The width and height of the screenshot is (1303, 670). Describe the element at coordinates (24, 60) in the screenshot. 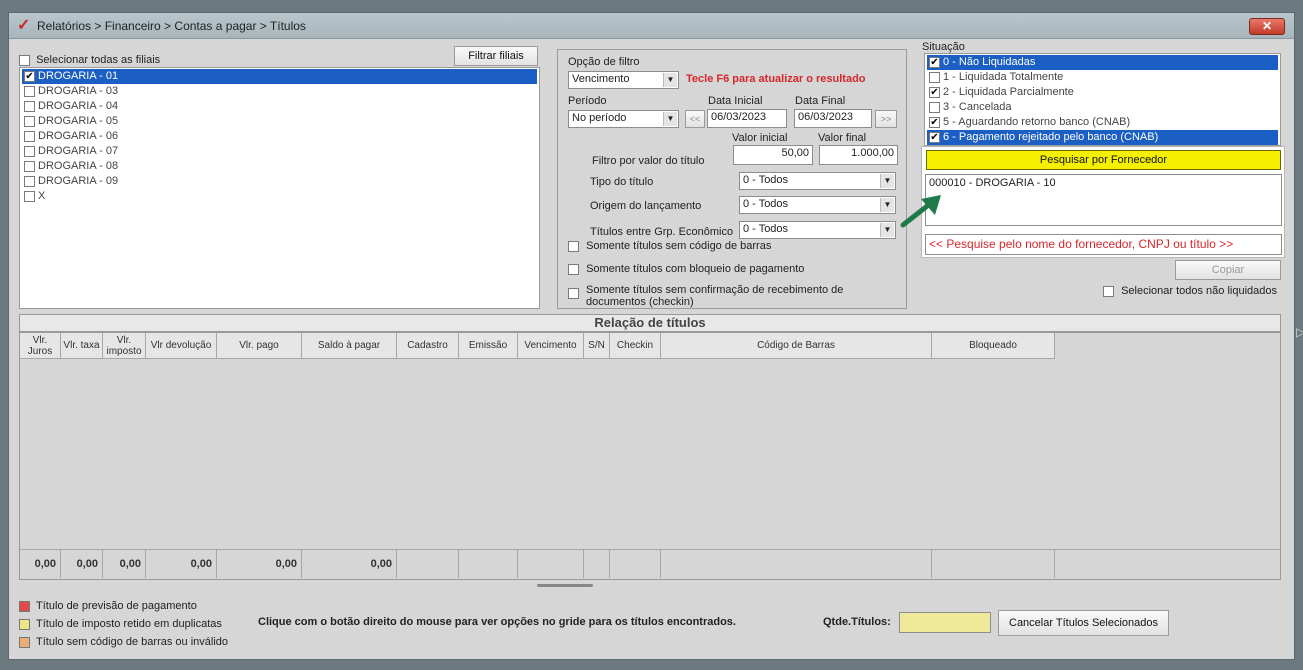

I see `select-all-branches-checkbox` at that location.